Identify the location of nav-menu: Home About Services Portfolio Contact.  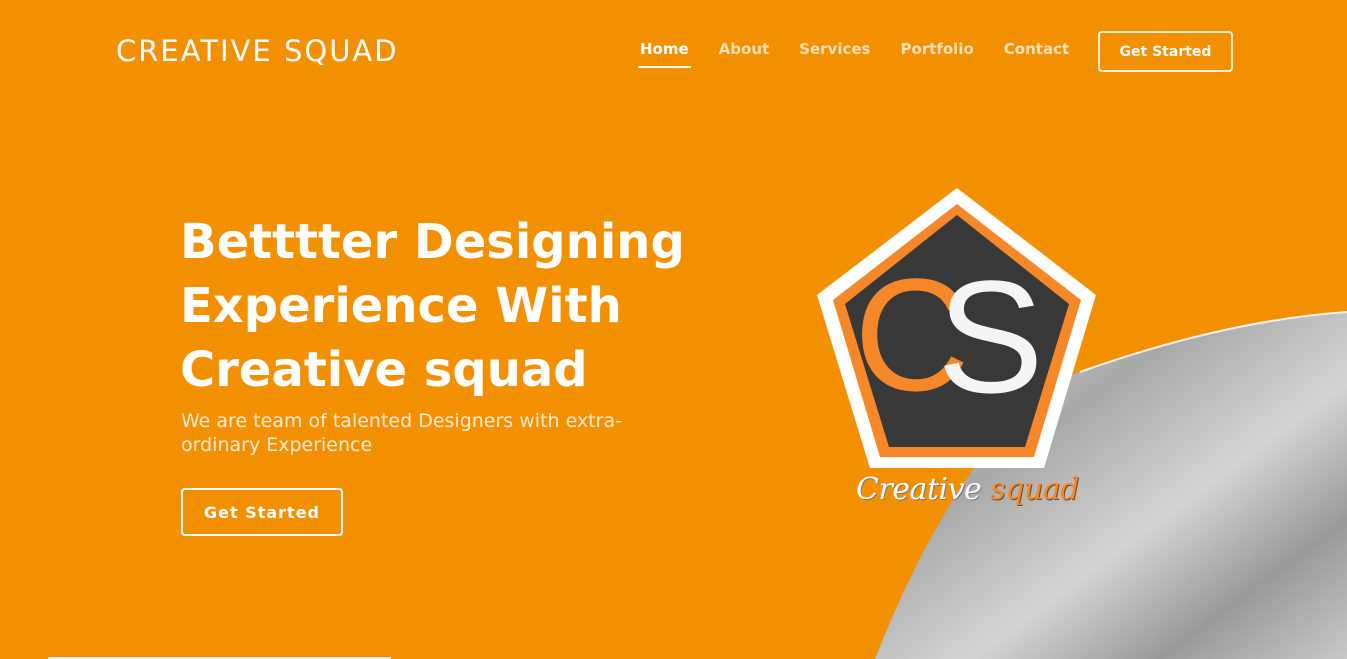
(868, 54).